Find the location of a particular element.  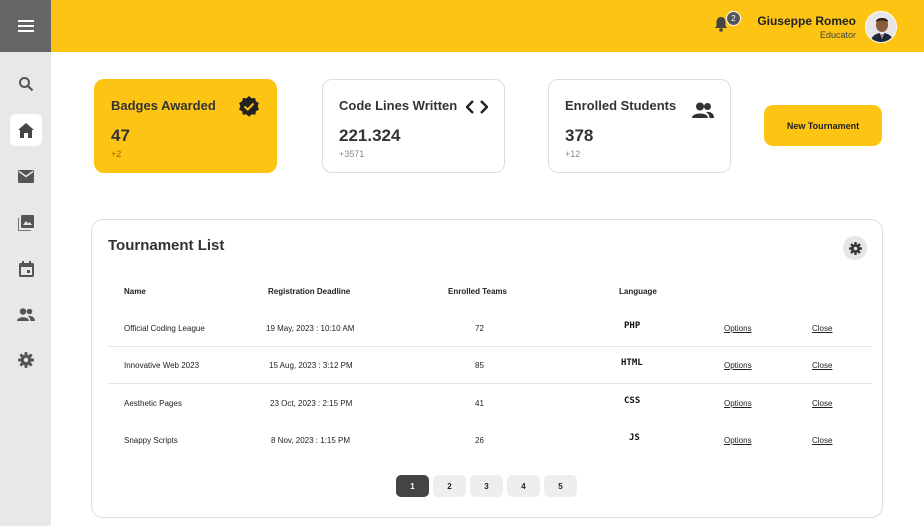

mail-icon is located at coordinates (26, 176).